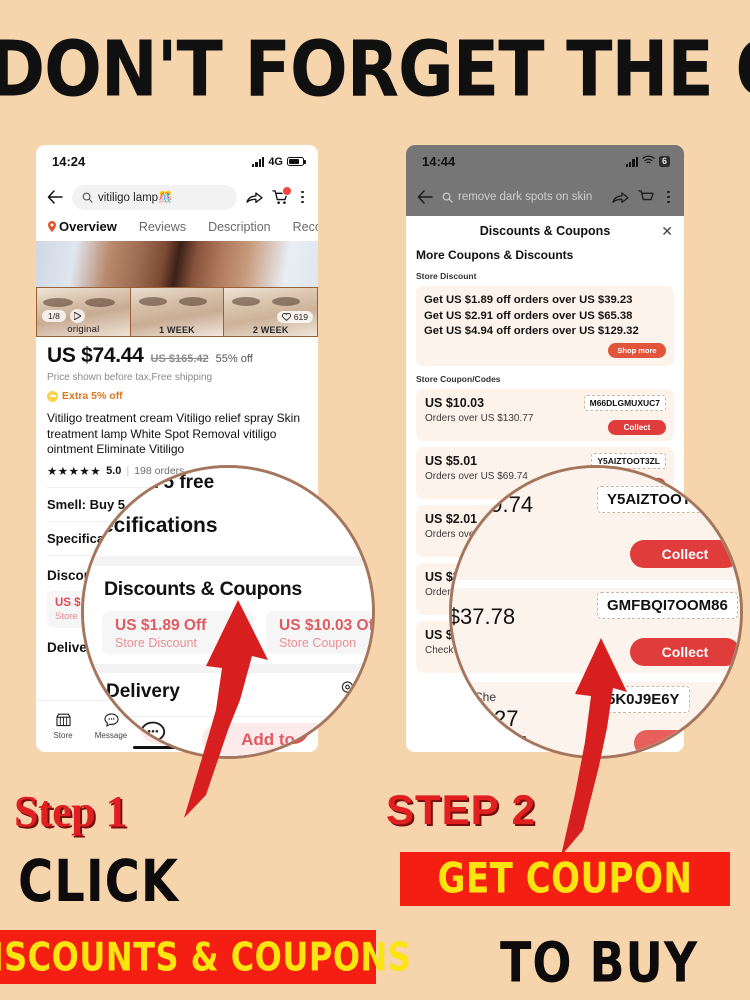 The height and width of the screenshot is (1000, 750). I want to click on tab-reviews: Reviews, so click(162, 227).